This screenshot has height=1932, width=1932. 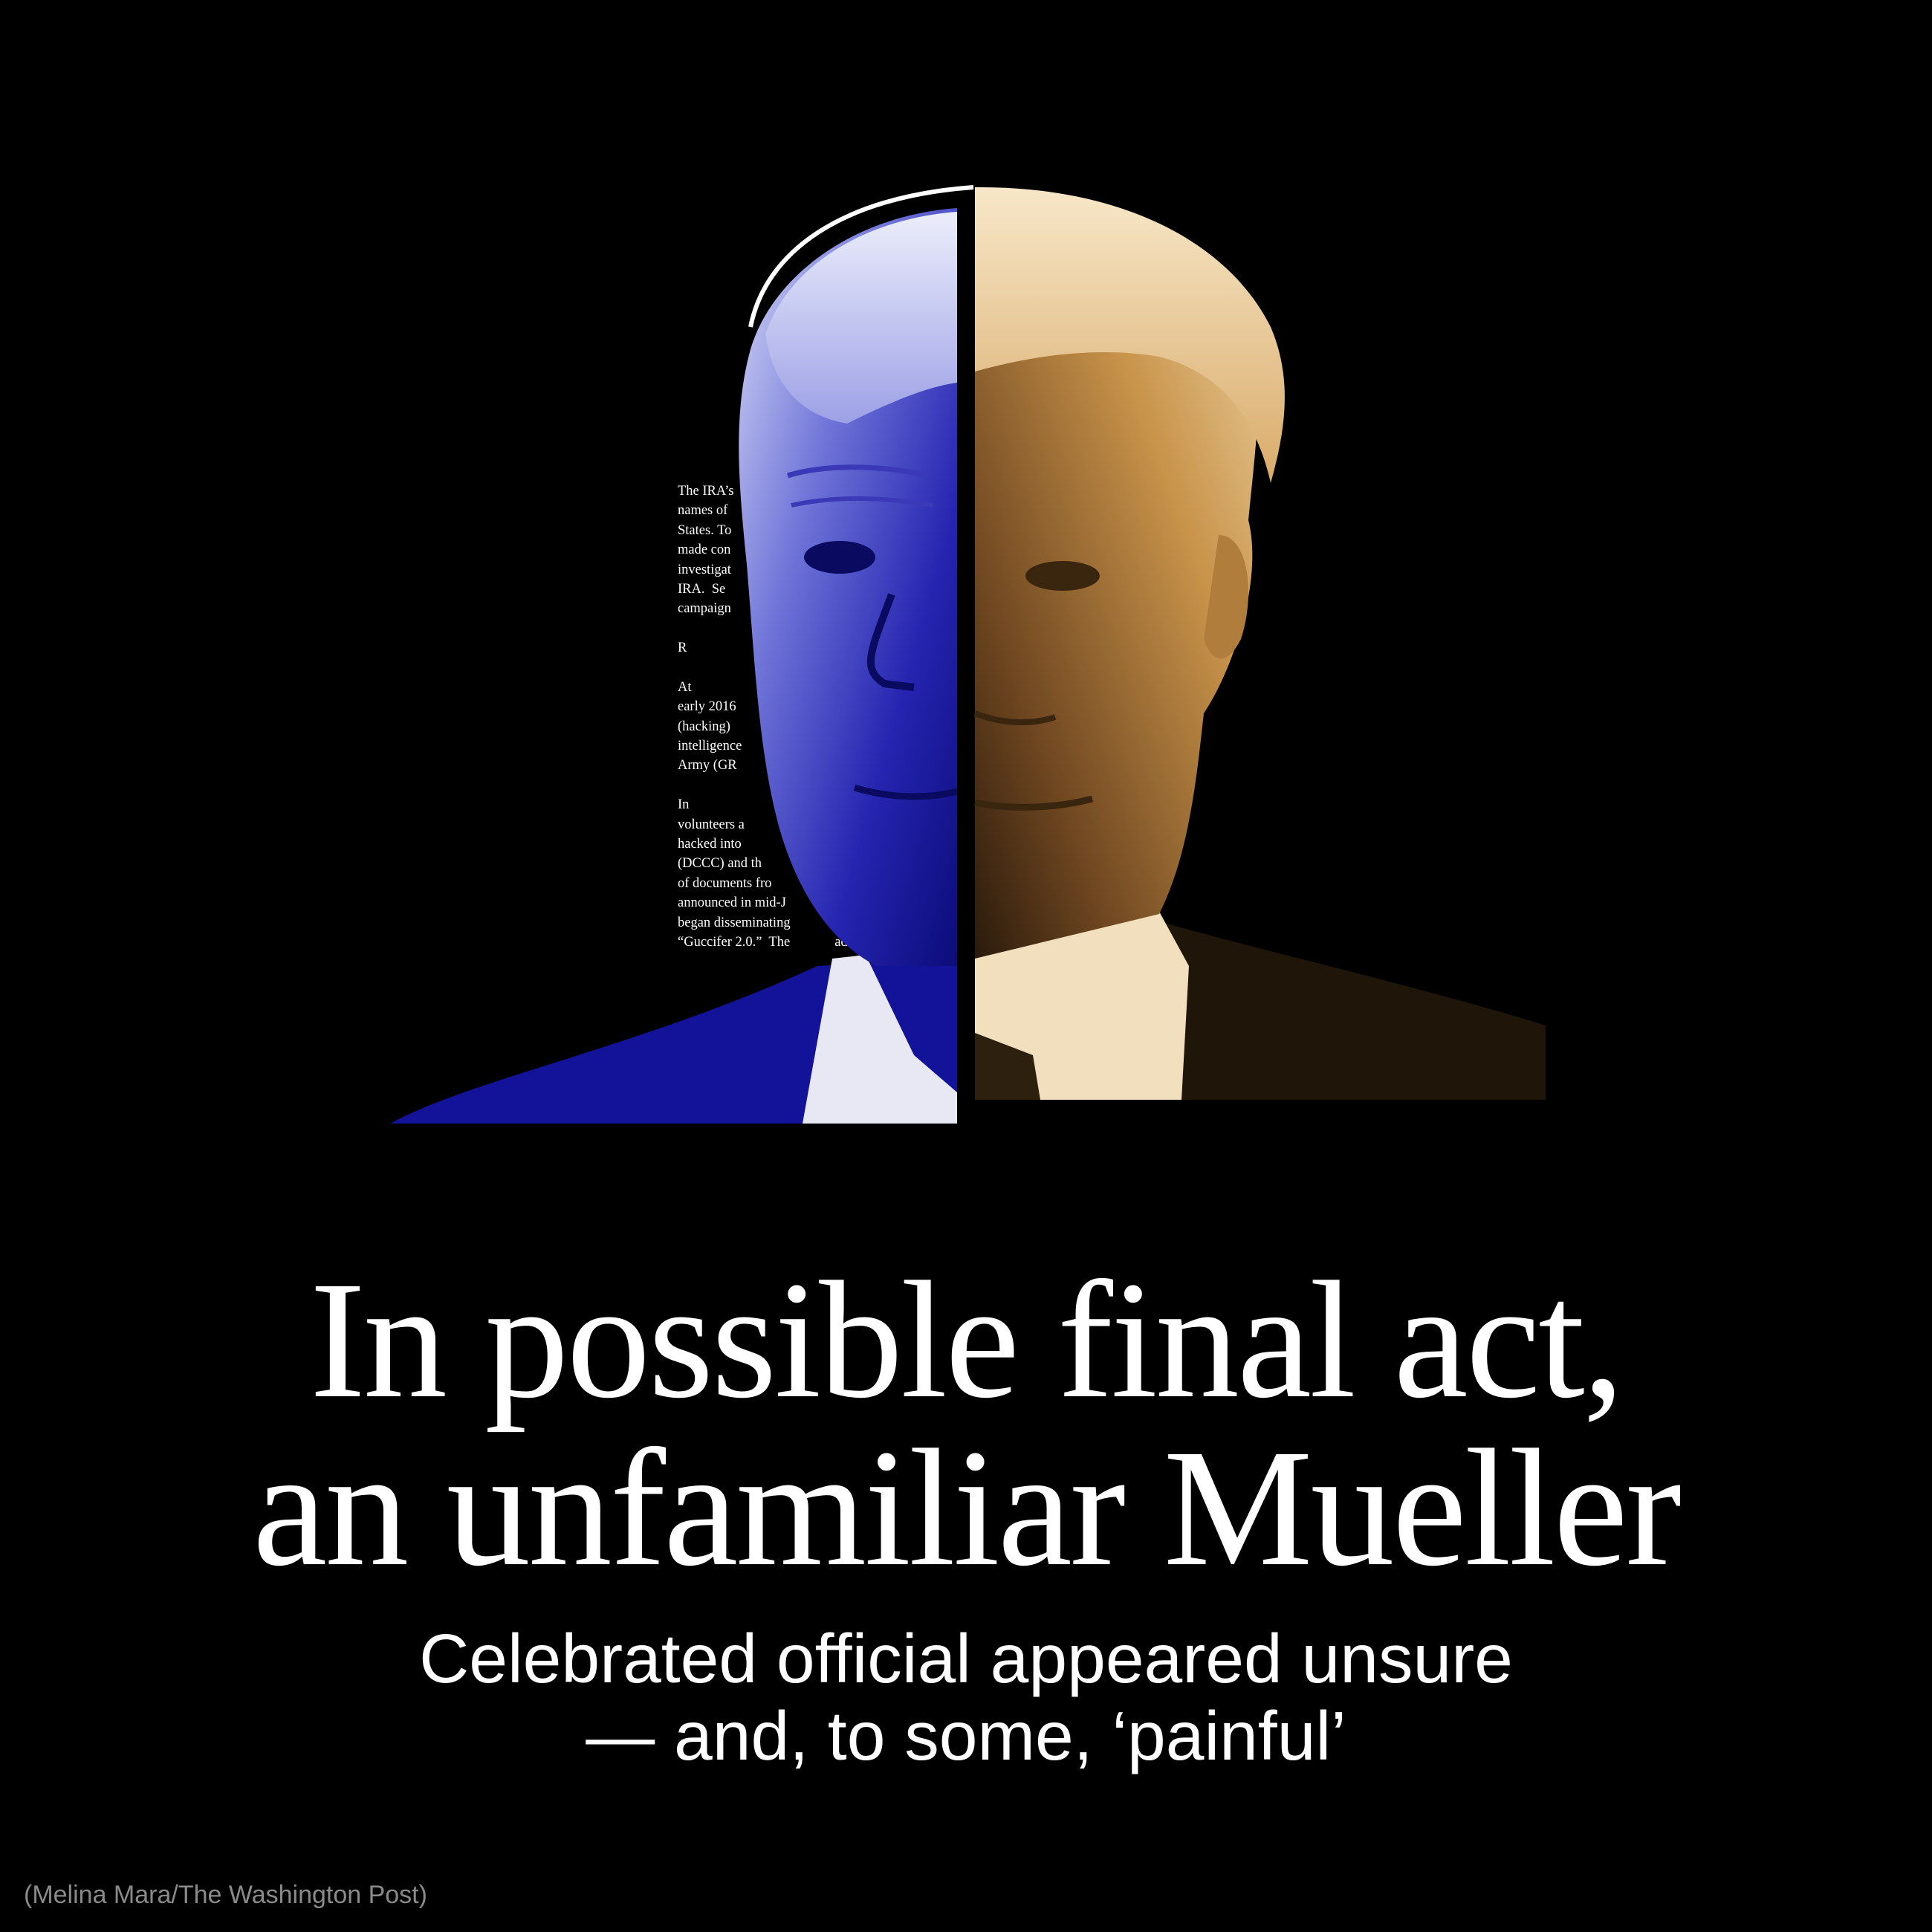 What do you see at coordinates (967, 1340) in the screenshot?
I see `headline-line-1: In possible final act,` at bounding box center [967, 1340].